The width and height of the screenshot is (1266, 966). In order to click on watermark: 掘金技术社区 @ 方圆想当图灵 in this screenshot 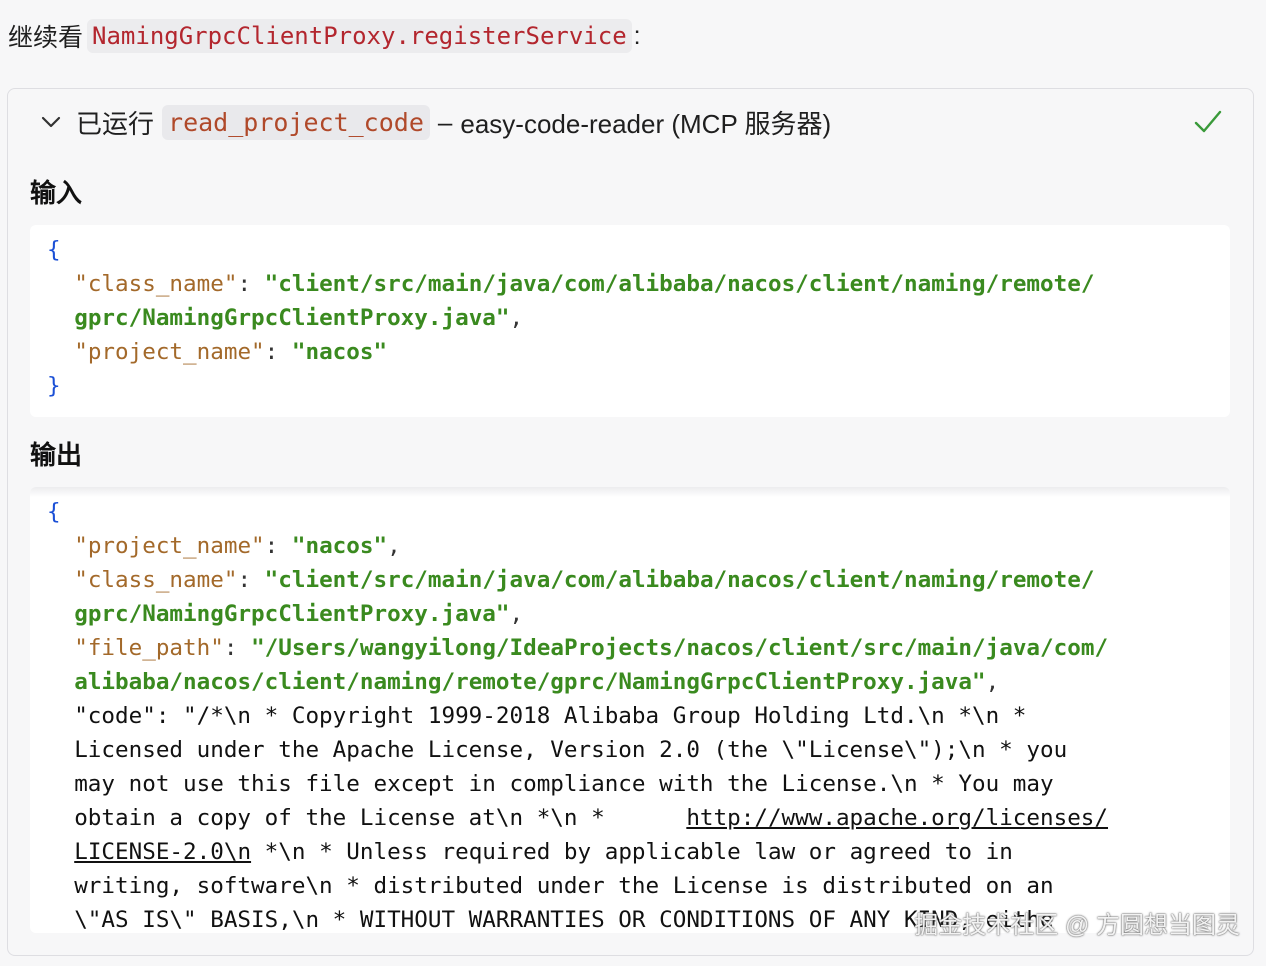, I will do `click(1077, 925)`.